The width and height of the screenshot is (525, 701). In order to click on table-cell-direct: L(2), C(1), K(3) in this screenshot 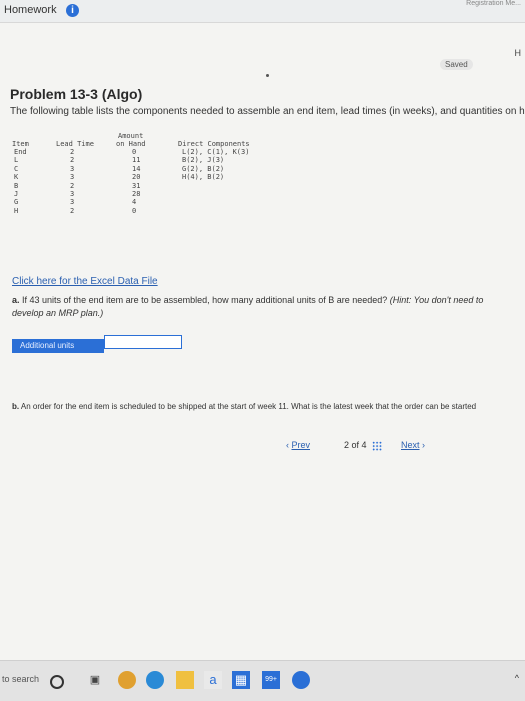, I will do `click(216, 152)`.